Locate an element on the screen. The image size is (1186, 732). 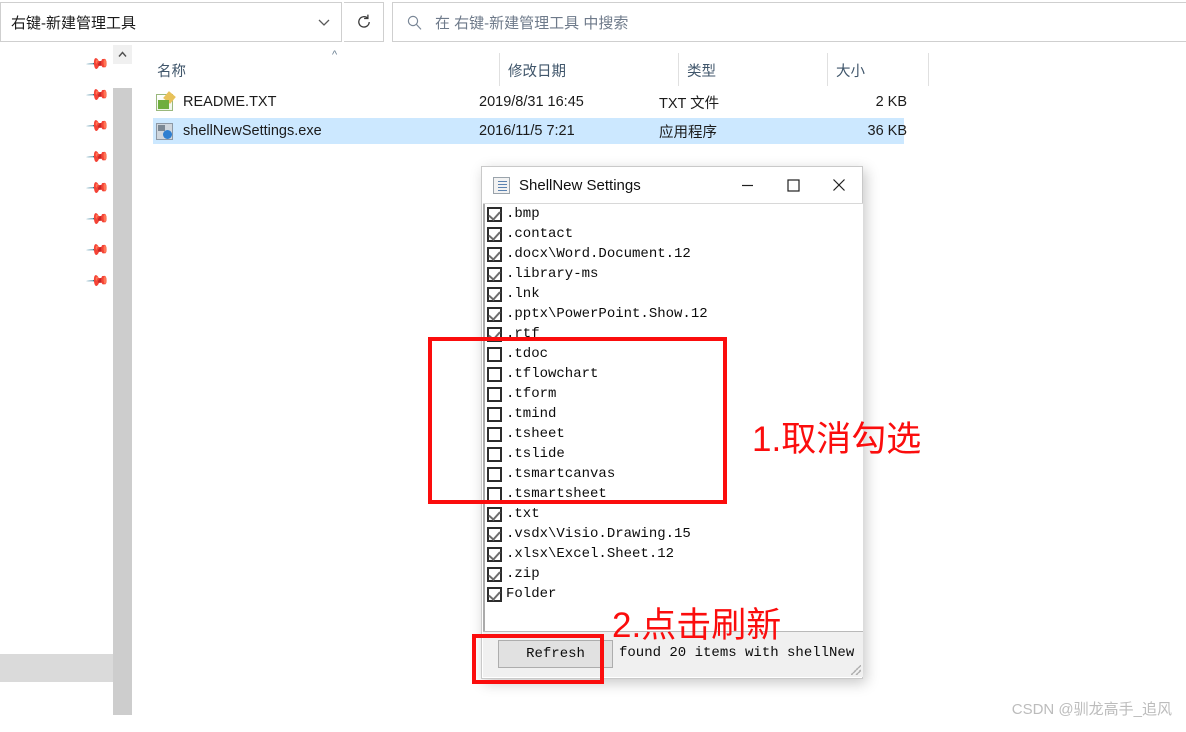
file-size: 2 KB is located at coordinates (891, 102).